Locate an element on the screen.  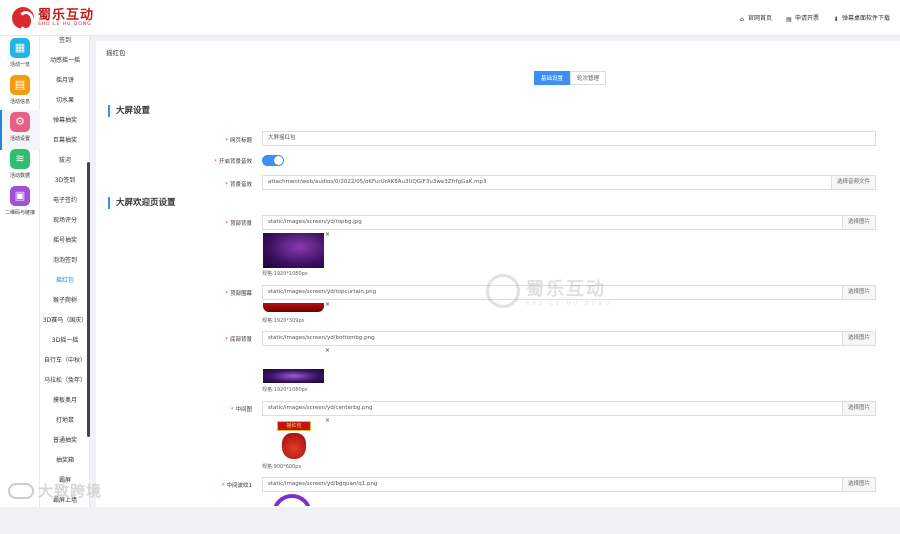
field-label: * 顶部背景 is located at coordinates (238, 224).